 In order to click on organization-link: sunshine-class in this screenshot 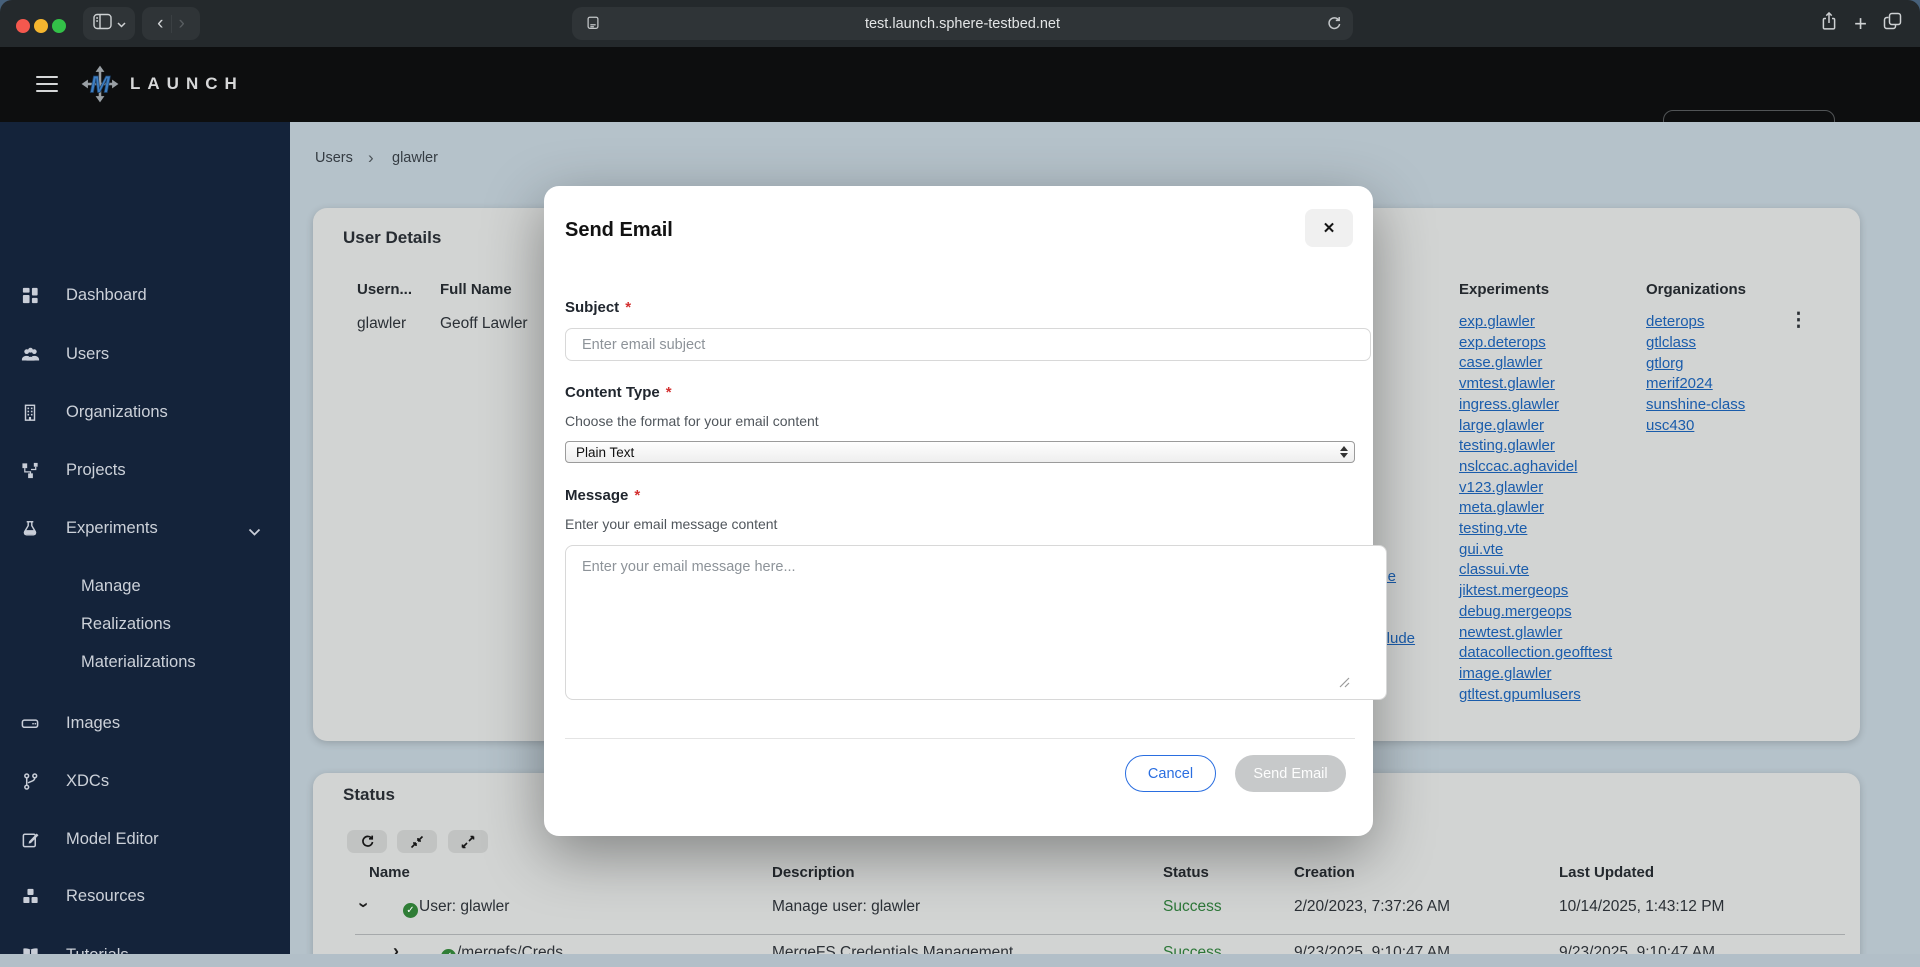, I will do `click(1695, 405)`.